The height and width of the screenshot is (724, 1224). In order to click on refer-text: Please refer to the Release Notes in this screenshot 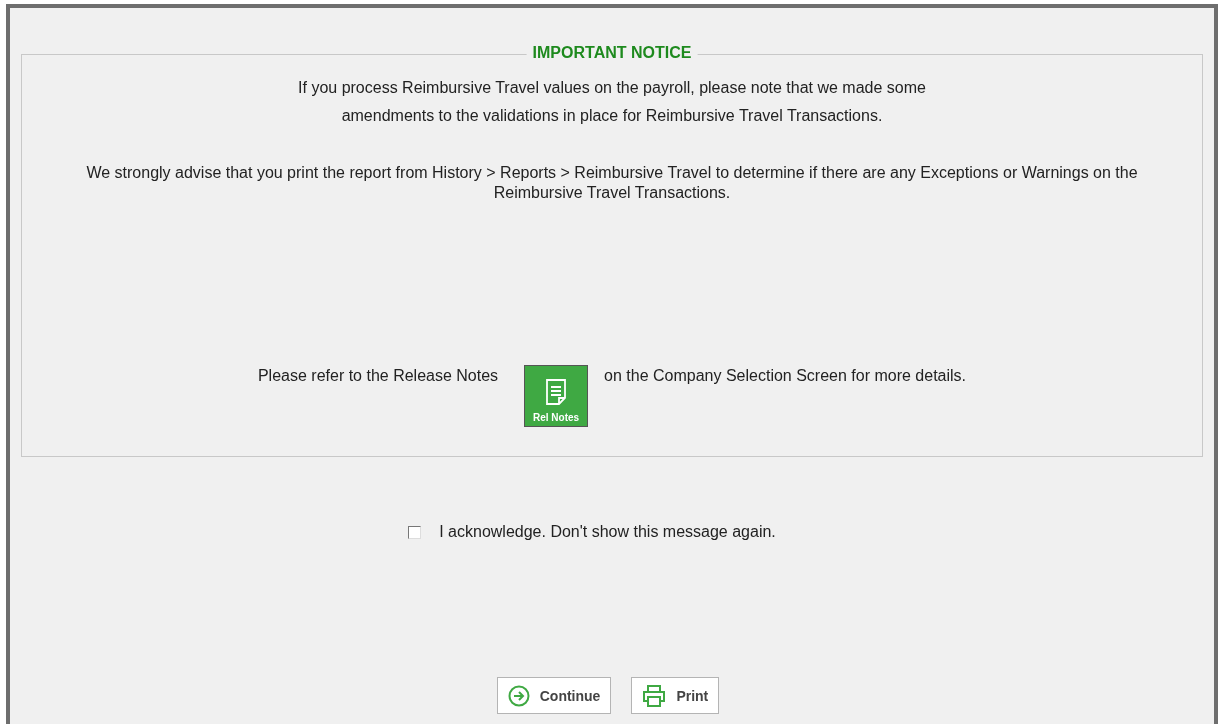, I will do `click(378, 376)`.